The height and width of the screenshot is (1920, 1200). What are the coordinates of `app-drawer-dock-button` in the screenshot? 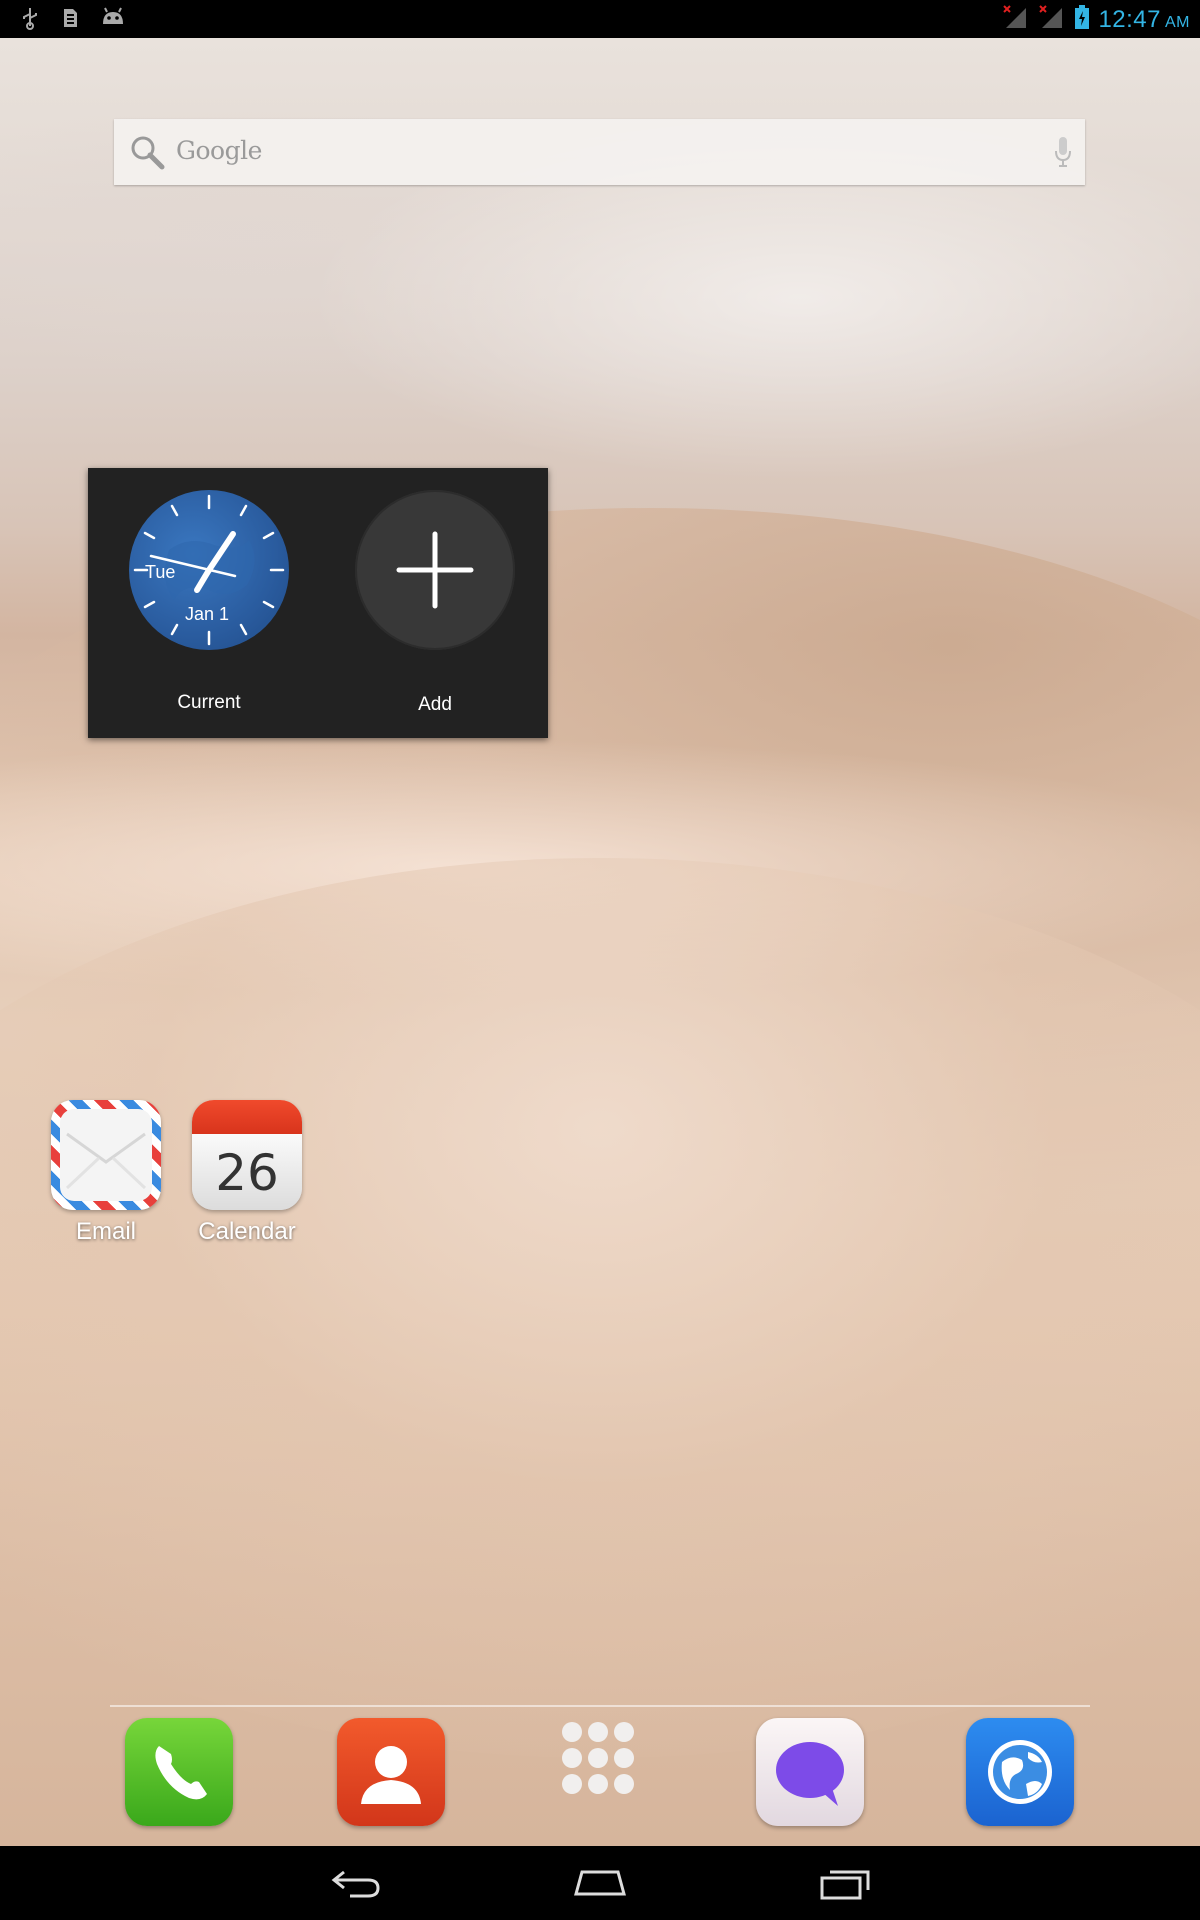 It's located at (600, 1772).